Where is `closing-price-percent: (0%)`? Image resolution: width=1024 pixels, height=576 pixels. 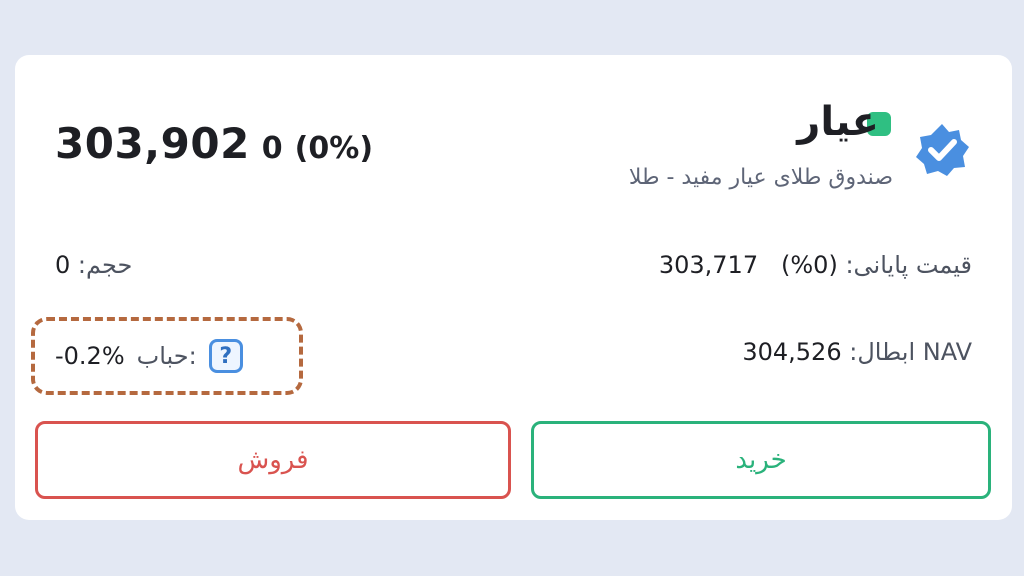 closing-price-percent: (0%) is located at coordinates (809, 265).